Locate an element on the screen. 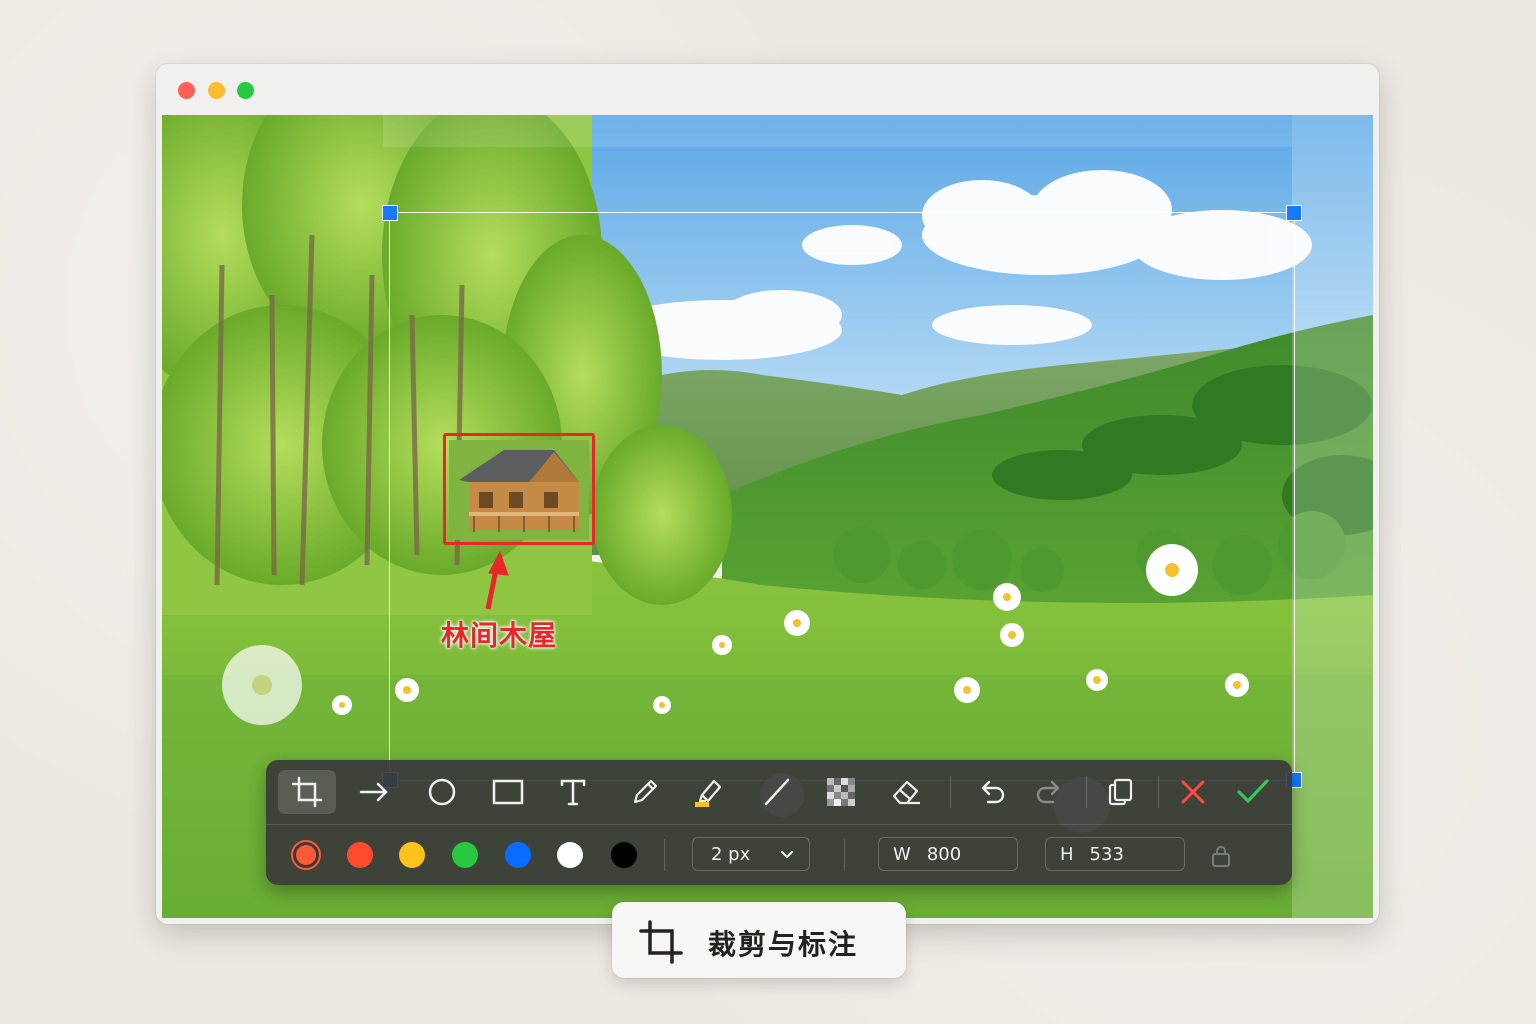 Image resolution: width=1536 pixels, height=1024 pixels. width-field-label: W is located at coordinates (902, 854).